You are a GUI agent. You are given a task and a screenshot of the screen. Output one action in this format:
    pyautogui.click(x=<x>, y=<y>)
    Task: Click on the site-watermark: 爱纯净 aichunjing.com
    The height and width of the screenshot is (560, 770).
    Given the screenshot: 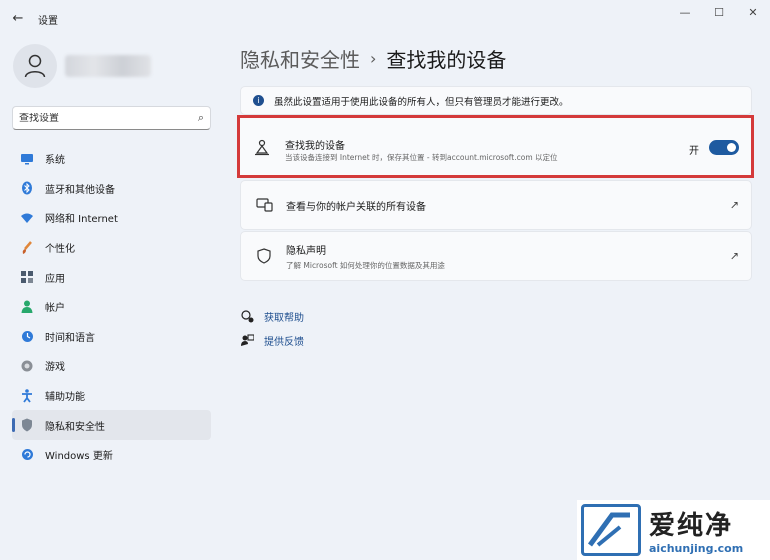 What is the action you would take?
    pyautogui.click(x=673, y=530)
    